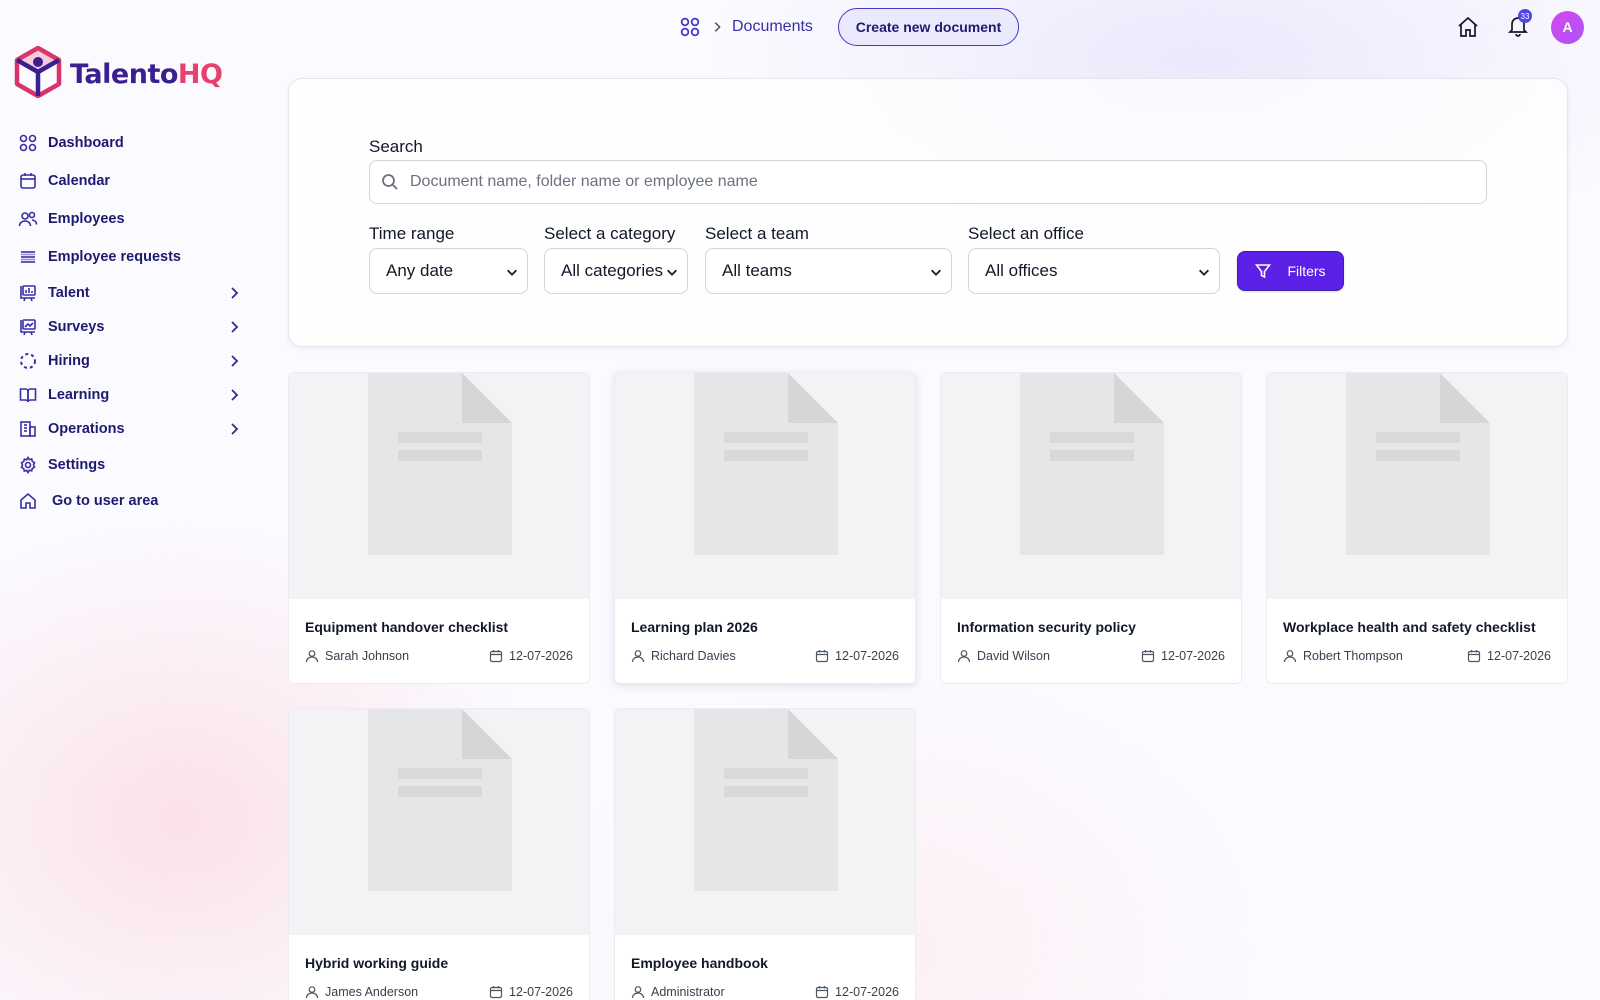 The height and width of the screenshot is (1000, 1600). Describe the element at coordinates (699, 963) in the screenshot. I see `document-title: Employee handbook` at that location.